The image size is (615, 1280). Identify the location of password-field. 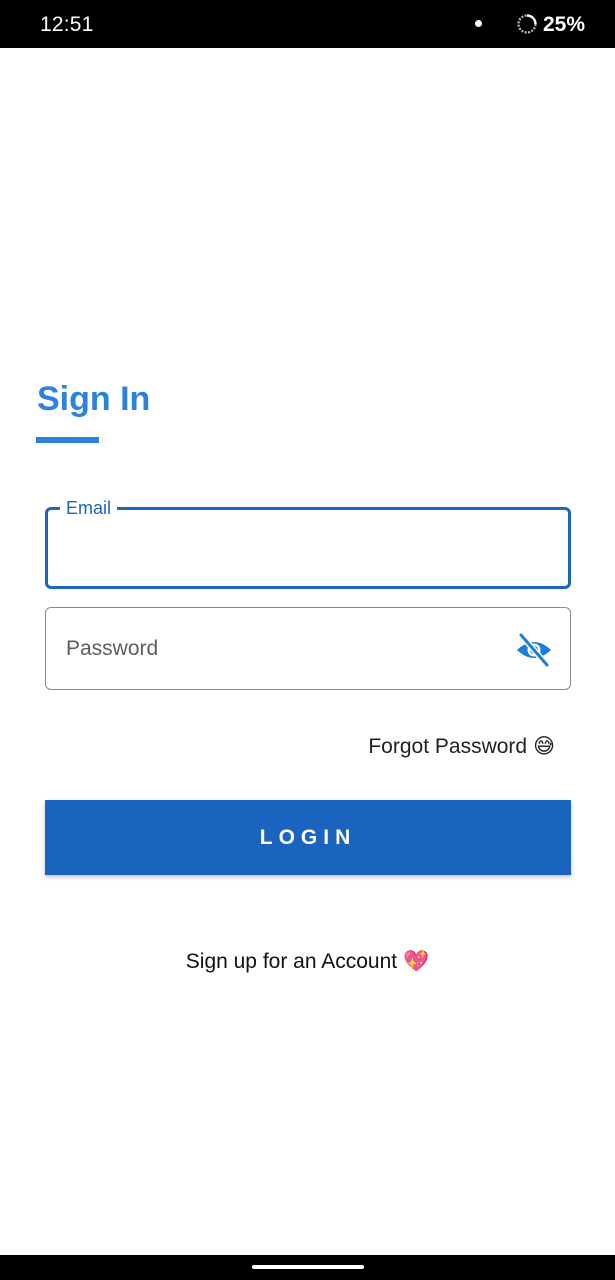
(308, 648).